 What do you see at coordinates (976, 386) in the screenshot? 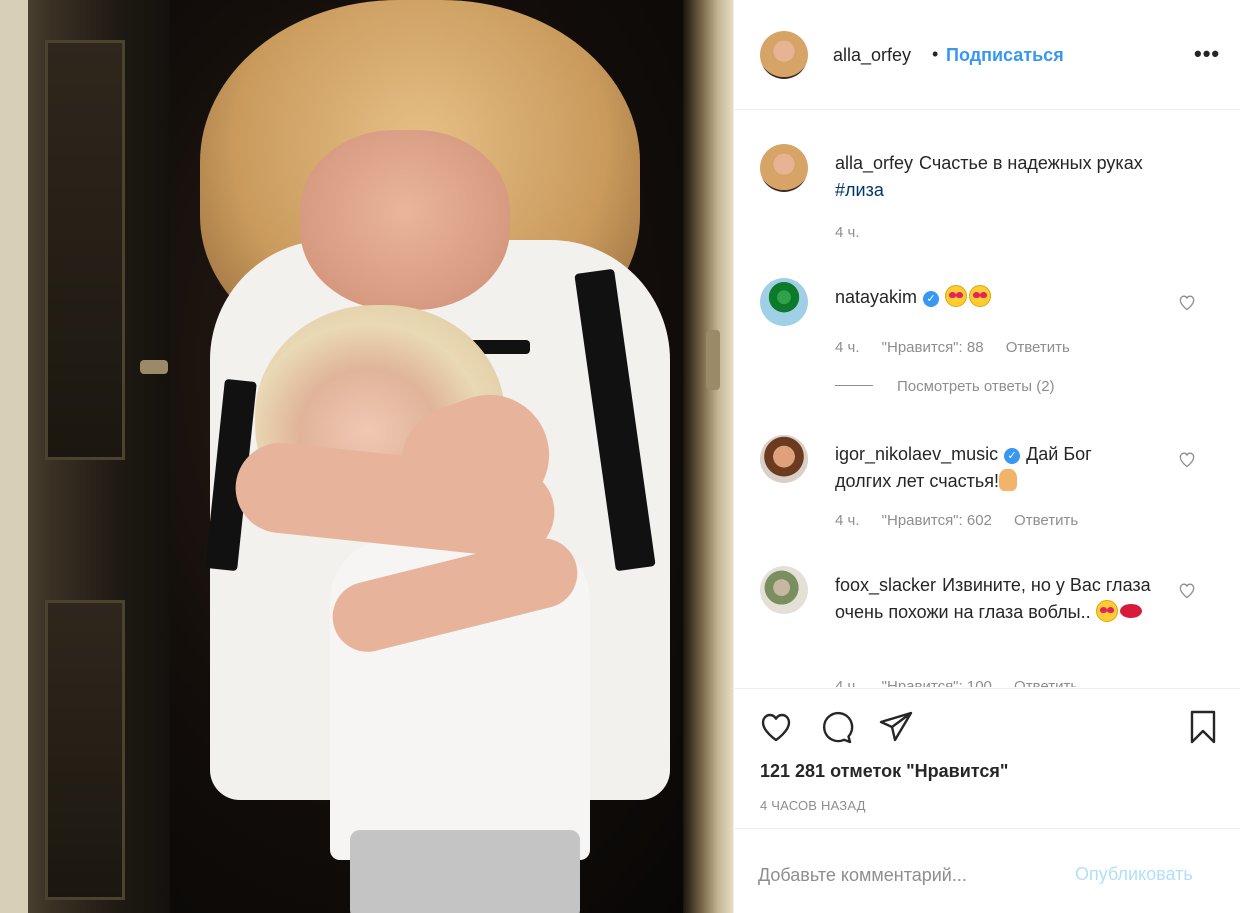
I see `view-replies-label: Посмотреть ответы (2)` at bounding box center [976, 386].